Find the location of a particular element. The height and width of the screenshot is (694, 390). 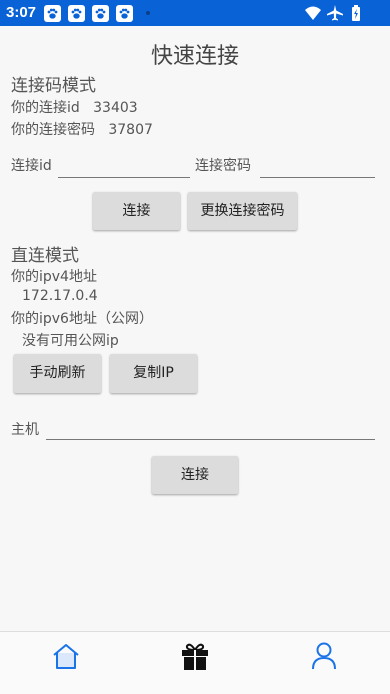

gift-icon is located at coordinates (195, 659).